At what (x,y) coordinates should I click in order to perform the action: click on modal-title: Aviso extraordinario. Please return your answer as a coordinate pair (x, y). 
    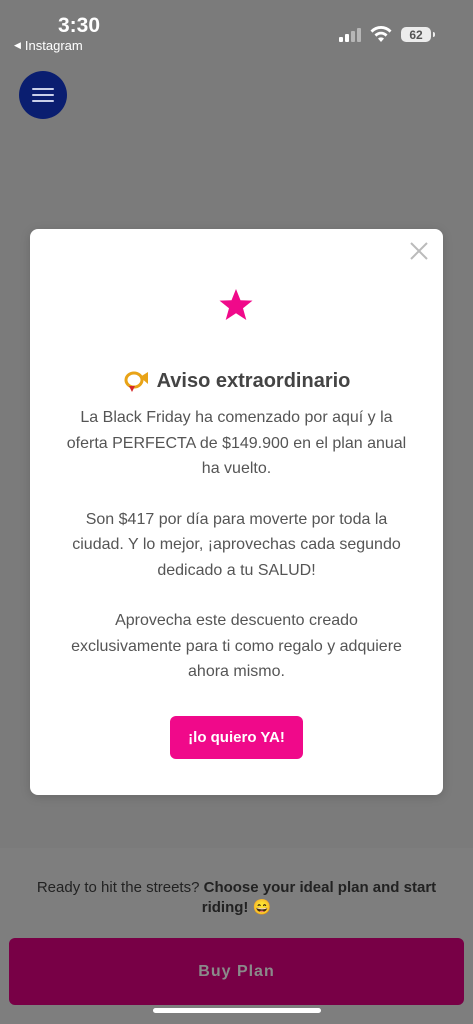
    Looking at the image, I should click on (236, 381).